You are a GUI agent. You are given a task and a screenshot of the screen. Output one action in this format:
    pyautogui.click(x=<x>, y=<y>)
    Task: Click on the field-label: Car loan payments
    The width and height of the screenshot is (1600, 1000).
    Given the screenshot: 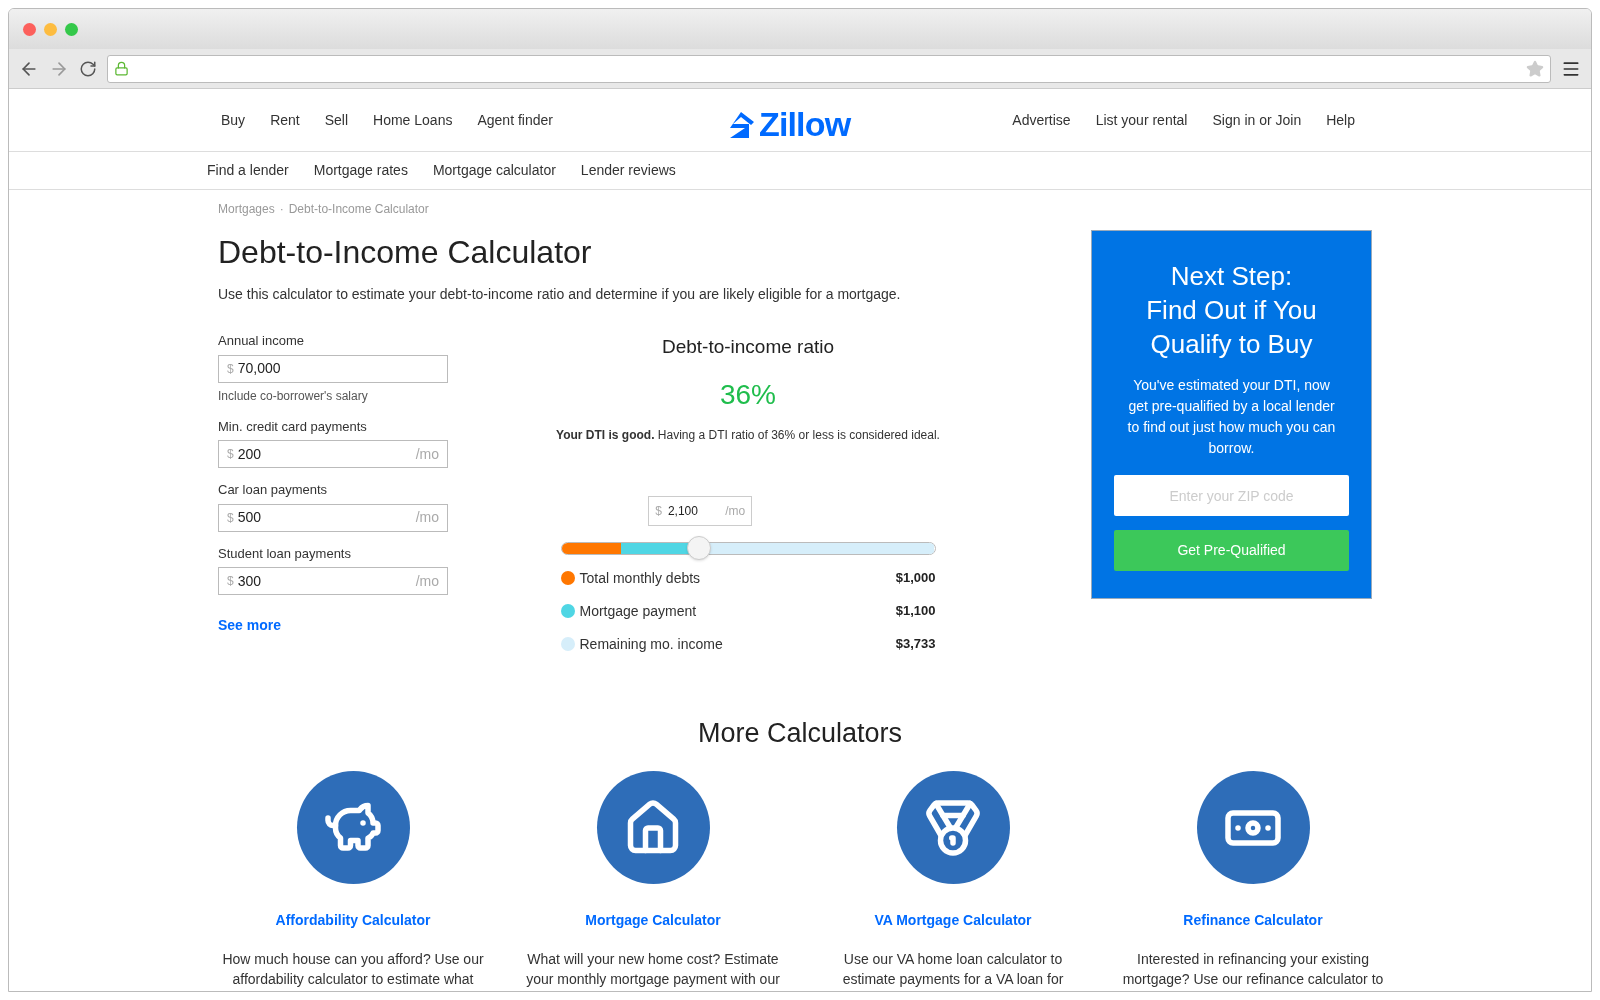 What is the action you would take?
    pyautogui.click(x=273, y=490)
    